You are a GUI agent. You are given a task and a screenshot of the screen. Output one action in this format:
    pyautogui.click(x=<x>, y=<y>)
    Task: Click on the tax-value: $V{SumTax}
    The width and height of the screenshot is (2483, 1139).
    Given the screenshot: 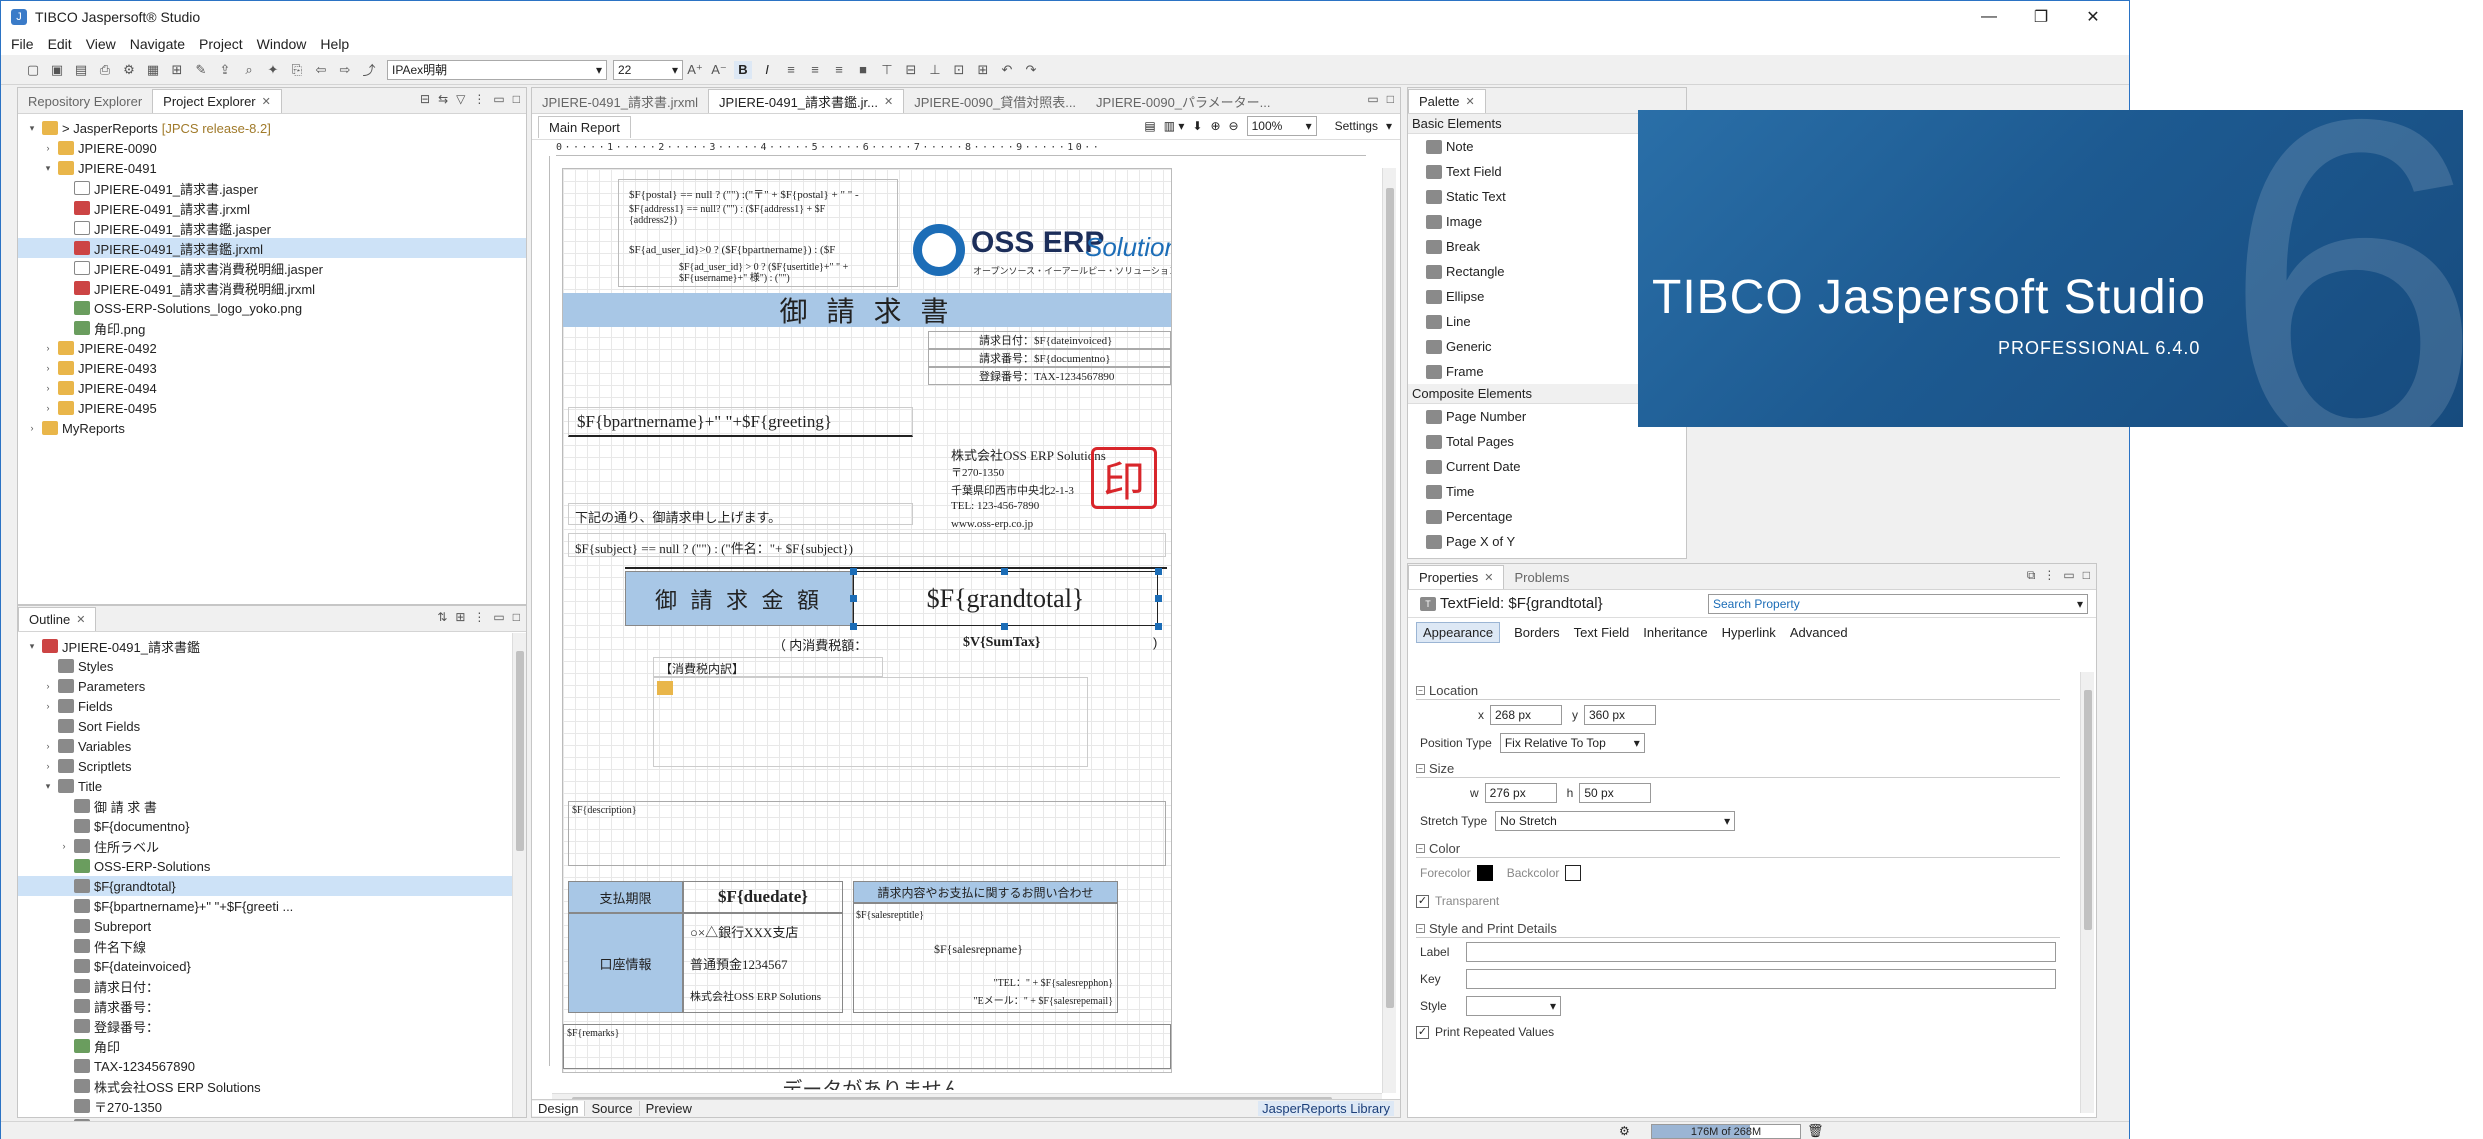 What is the action you would take?
    pyautogui.click(x=1001, y=643)
    